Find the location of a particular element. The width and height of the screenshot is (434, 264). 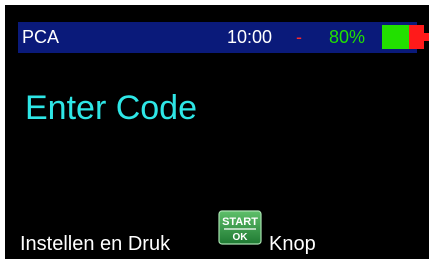

device-name: PCA is located at coordinates (41, 37).